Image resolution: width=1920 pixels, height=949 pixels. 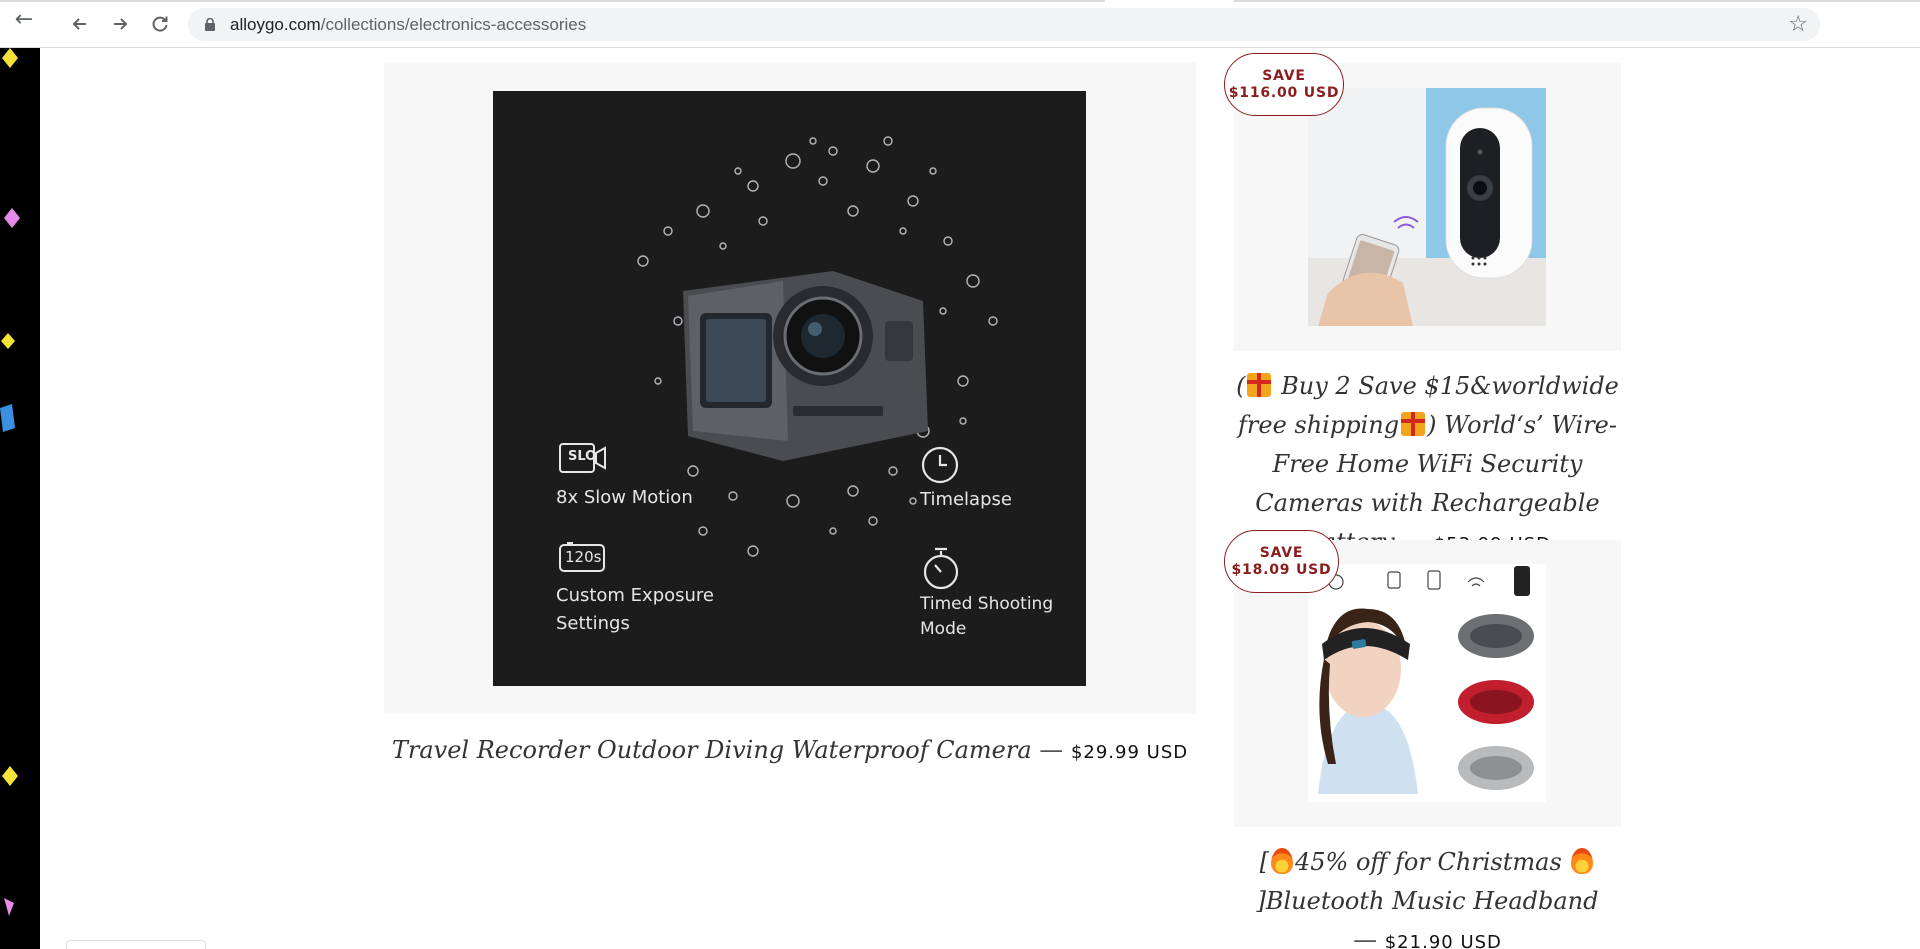 I want to click on security-camera-illustration, so click(x=1427, y=207).